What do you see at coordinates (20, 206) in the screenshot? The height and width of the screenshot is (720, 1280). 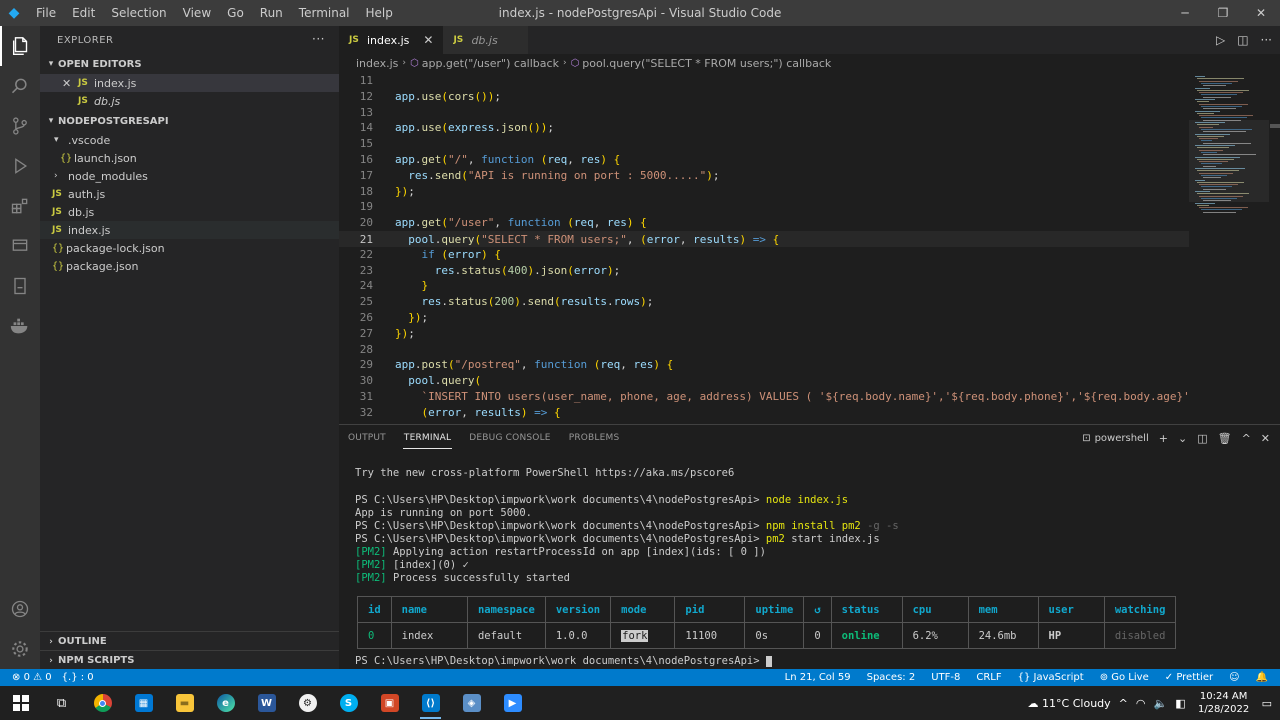 I see `extensions-icon` at bounding box center [20, 206].